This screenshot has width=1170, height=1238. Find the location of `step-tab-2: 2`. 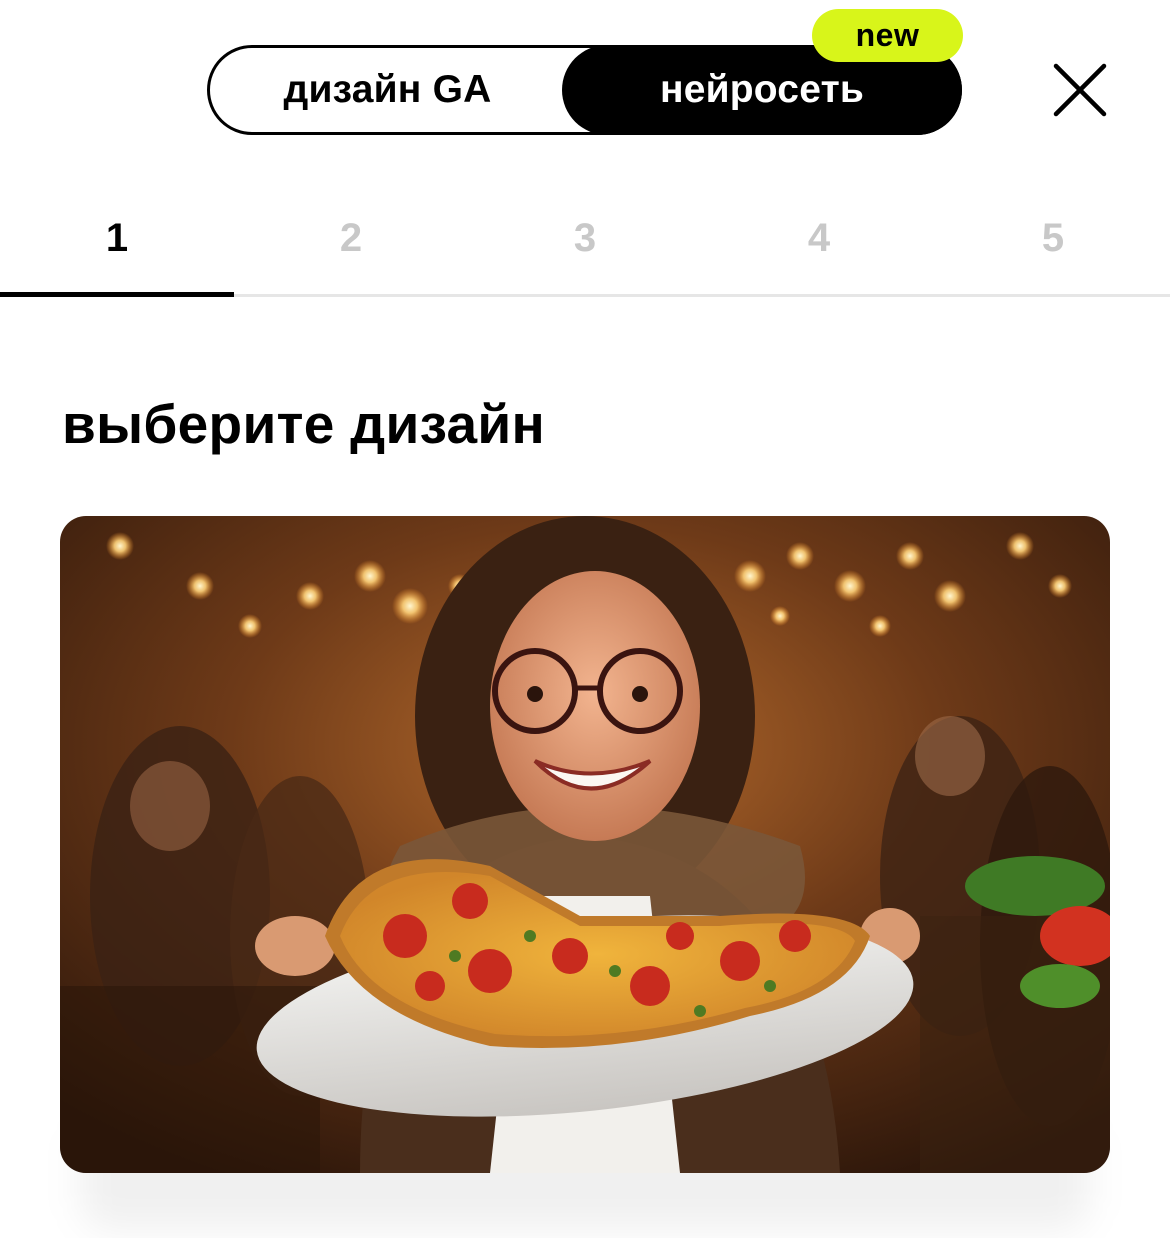

step-tab-2: 2 is located at coordinates (351, 249).